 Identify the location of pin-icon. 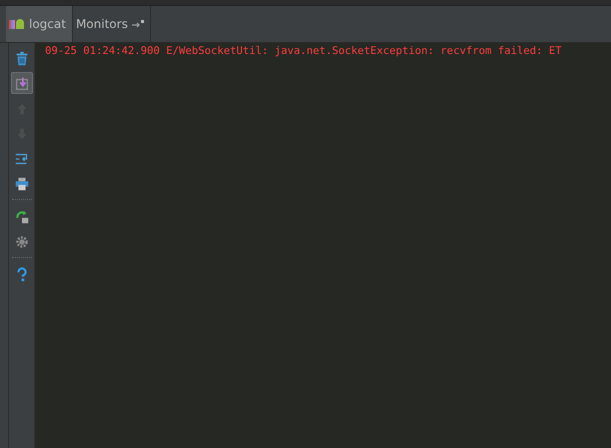
(138, 24).